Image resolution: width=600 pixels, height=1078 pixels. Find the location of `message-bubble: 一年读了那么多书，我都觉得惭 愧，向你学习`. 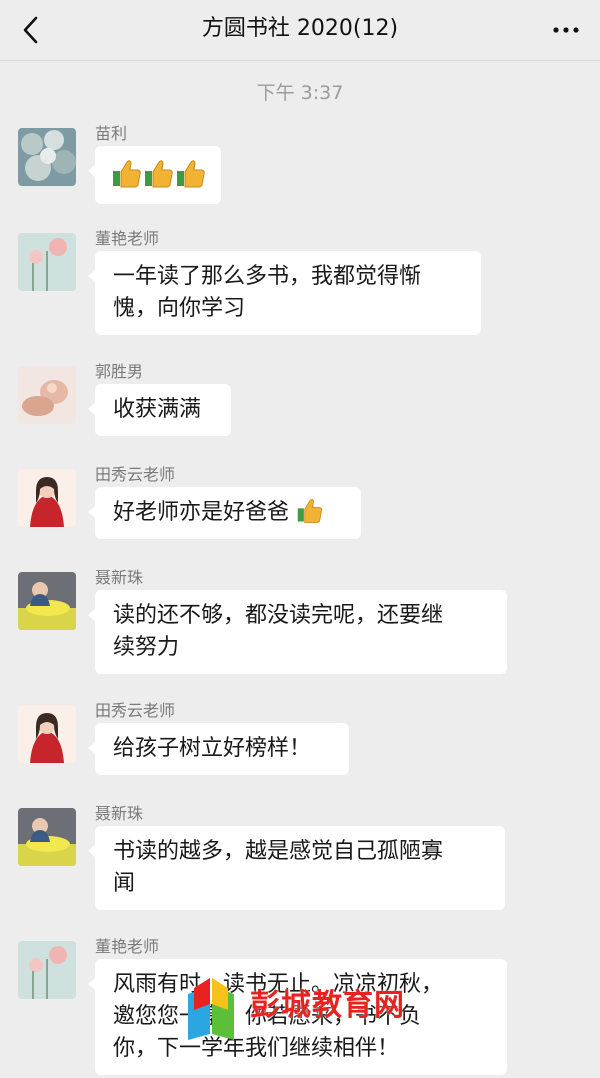

message-bubble: 一年读了那么多书，我都觉得惭 愧，向你学习 is located at coordinates (284, 293).